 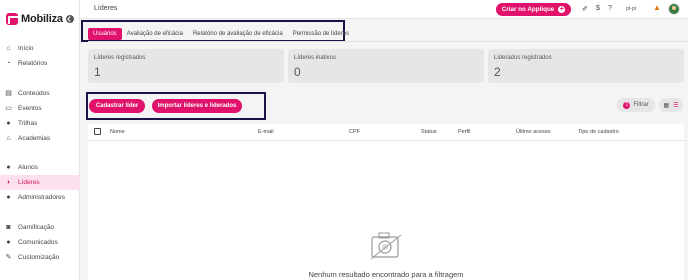 I want to click on column-header-perfil: Perfil, so click(x=464, y=132).